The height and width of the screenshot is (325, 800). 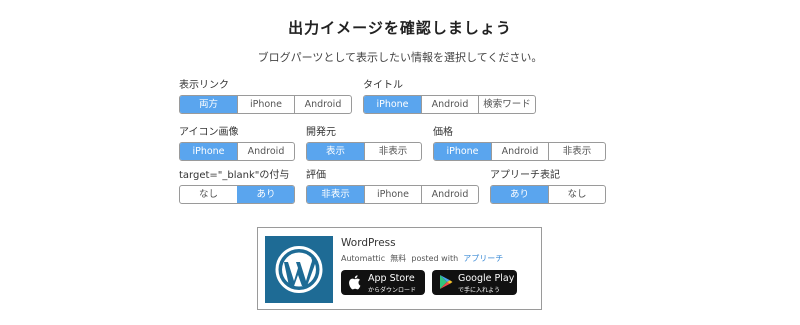 What do you see at coordinates (392, 104) in the screenshot?
I see `title-option-iphone: iPhone` at bounding box center [392, 104].